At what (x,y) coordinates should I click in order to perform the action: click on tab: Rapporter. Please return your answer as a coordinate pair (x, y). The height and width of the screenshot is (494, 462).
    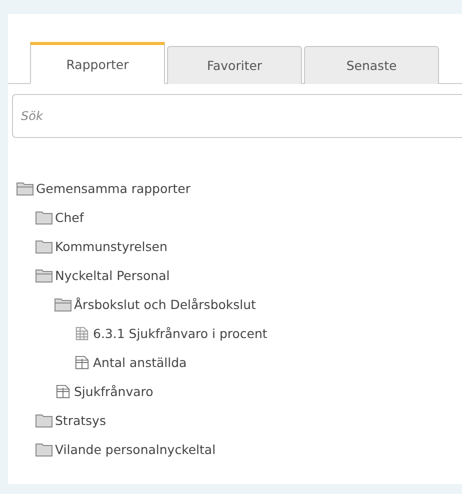
    Looking at the image, I should click on (97, 63).